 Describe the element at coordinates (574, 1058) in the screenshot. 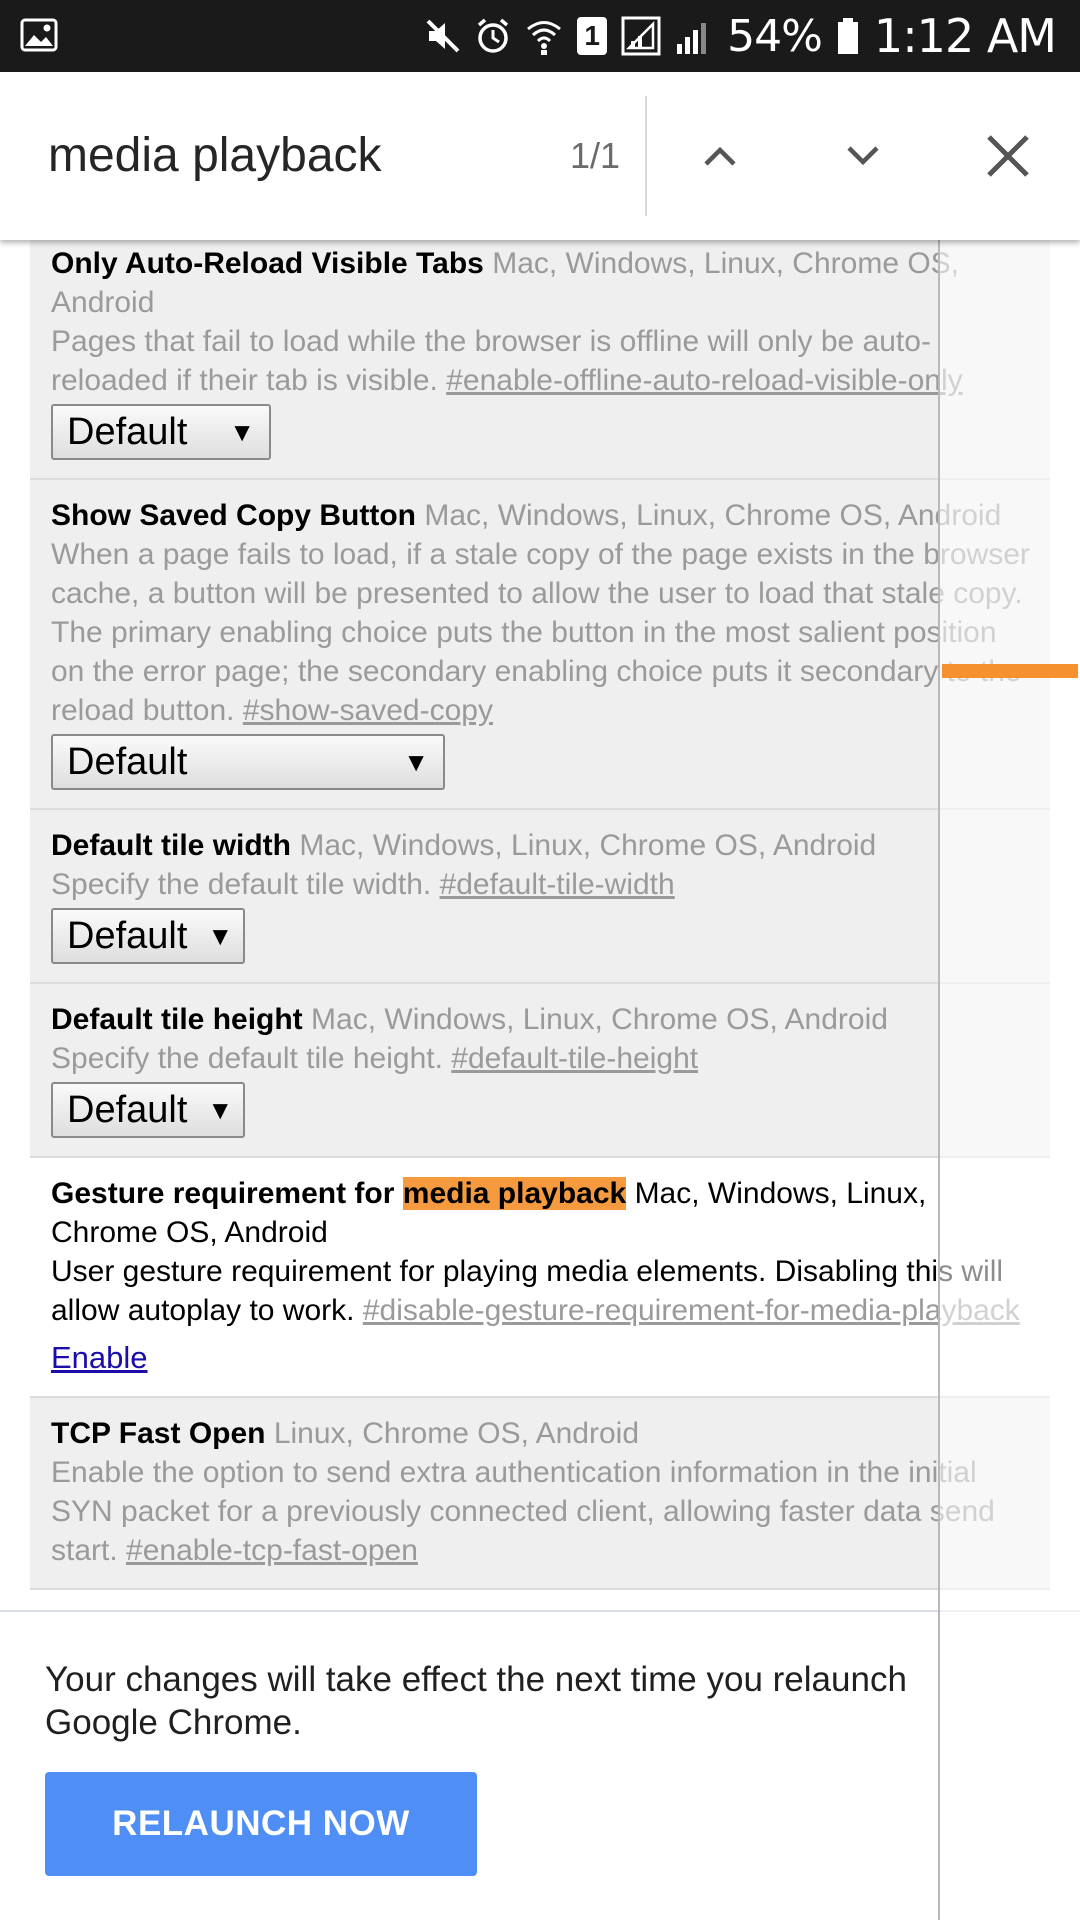

I see `flag-link: #default-tile-height` at that location.